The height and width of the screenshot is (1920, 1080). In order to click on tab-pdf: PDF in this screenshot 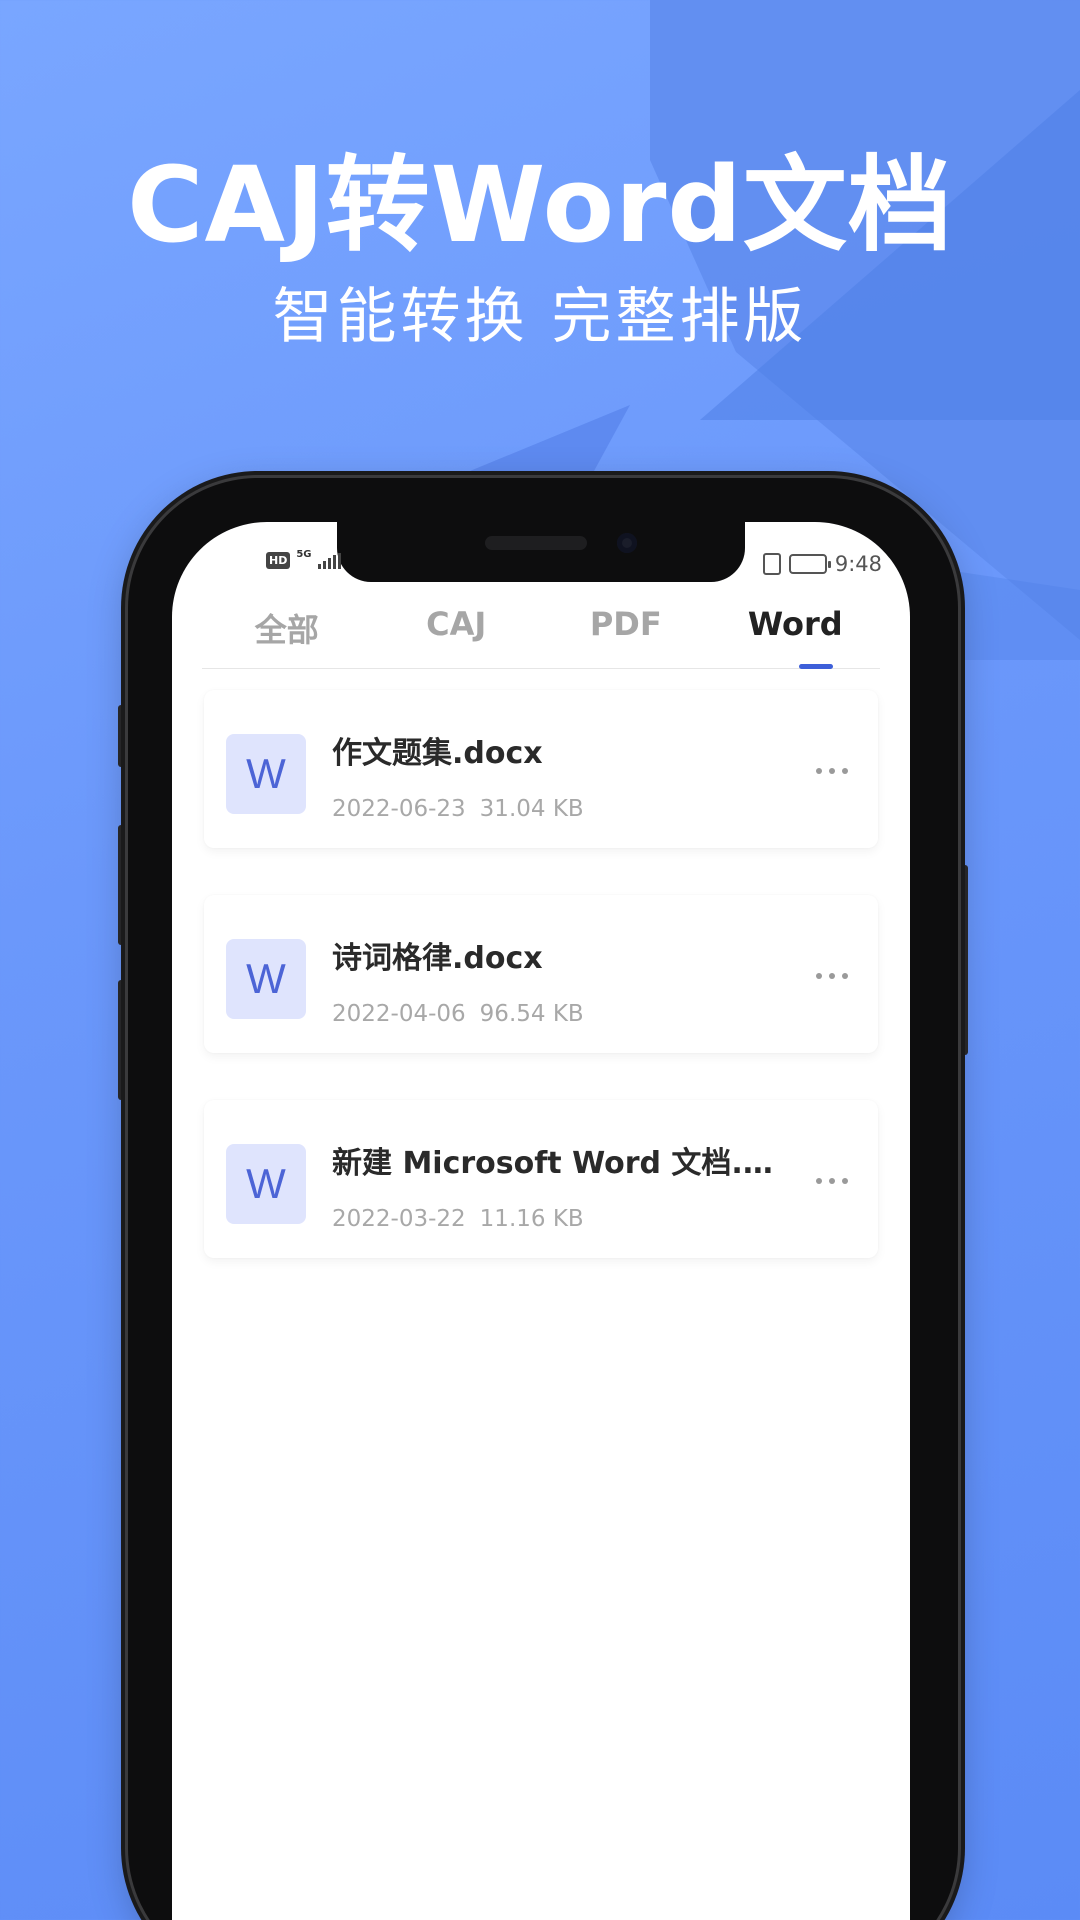, I will do `click(626, 632)`.